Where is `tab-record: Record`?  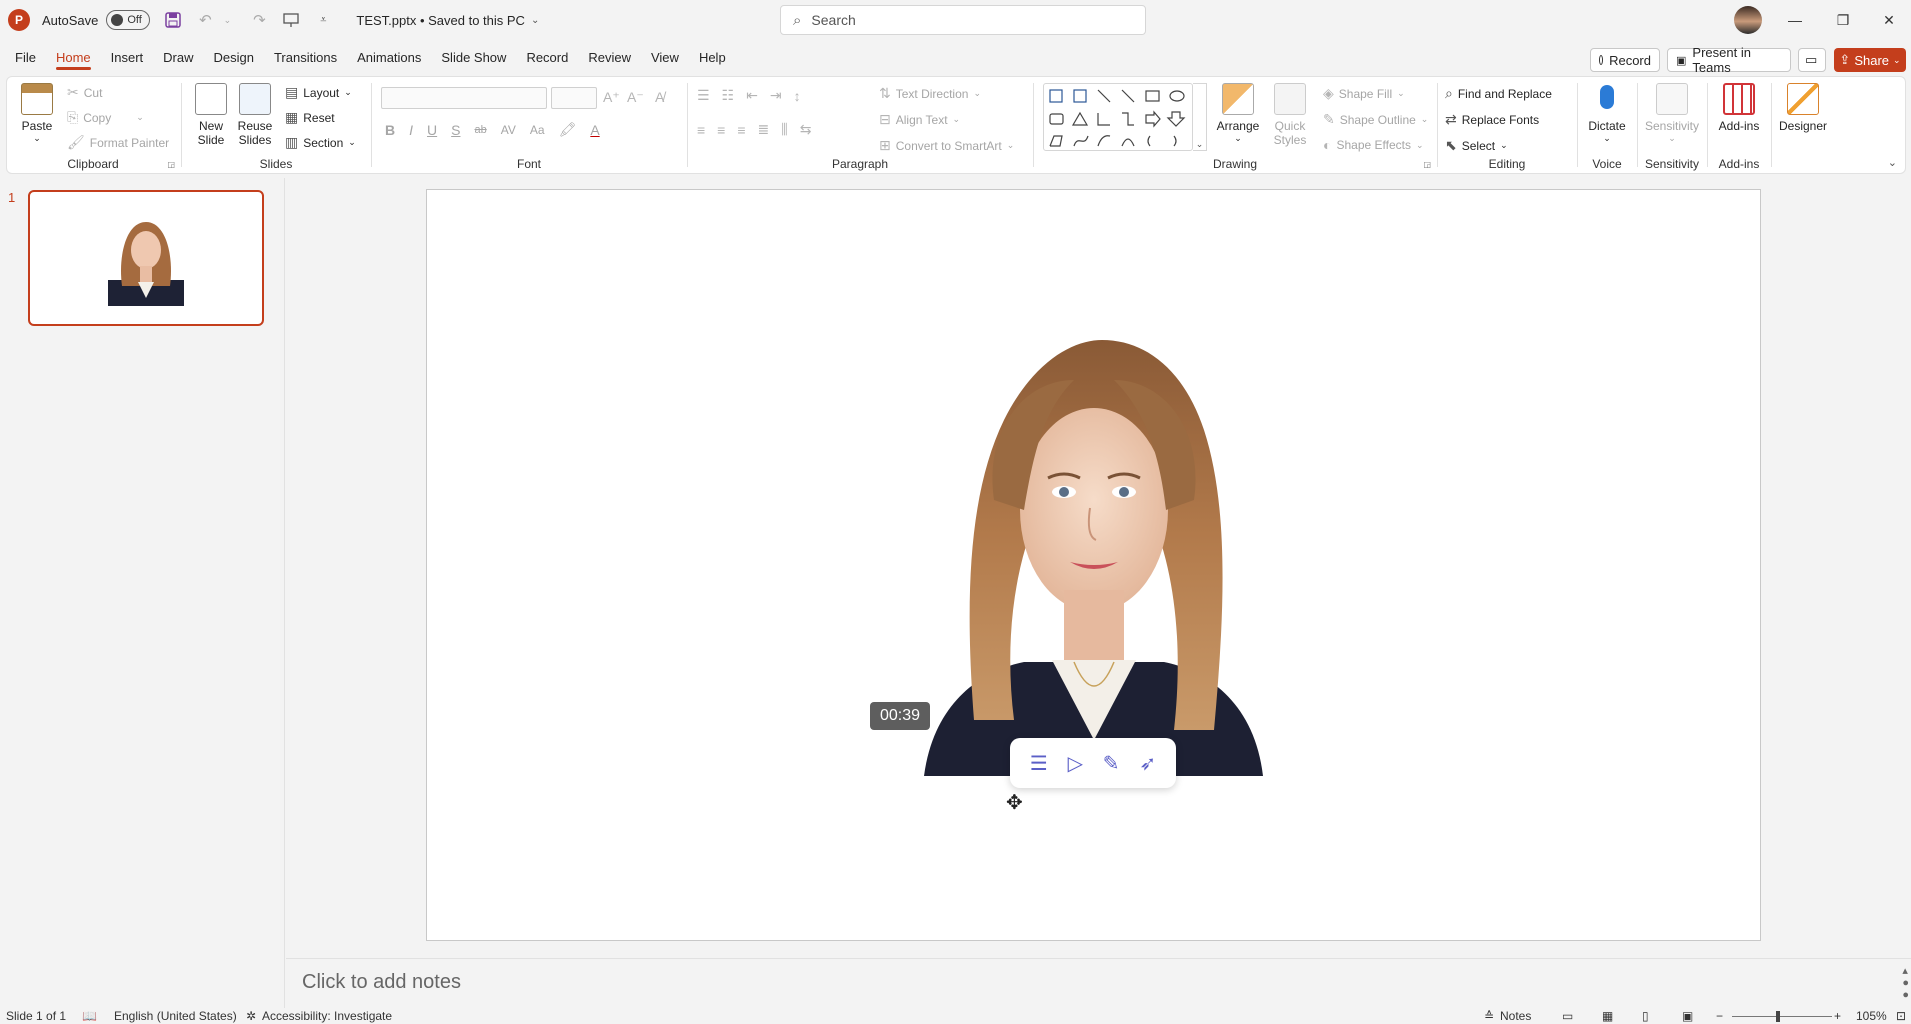 tab-record: Record is located at coordinates (547, 58).